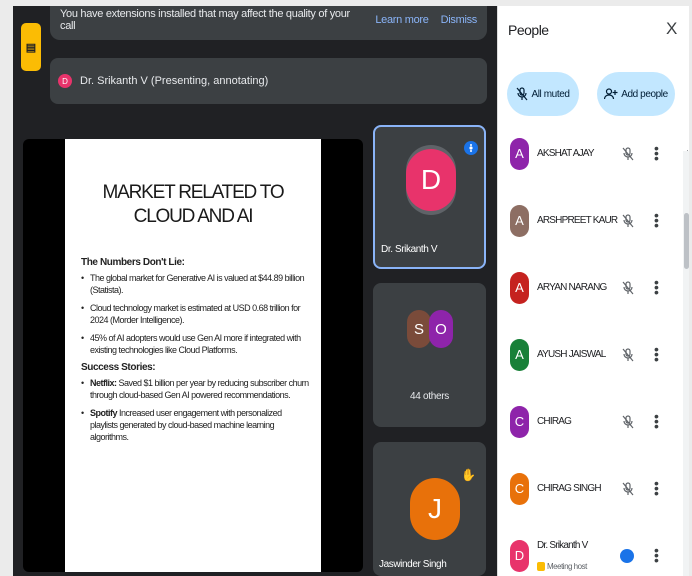  I want to click on participant-row: C CHIRAG • • •, so click(591, 421).